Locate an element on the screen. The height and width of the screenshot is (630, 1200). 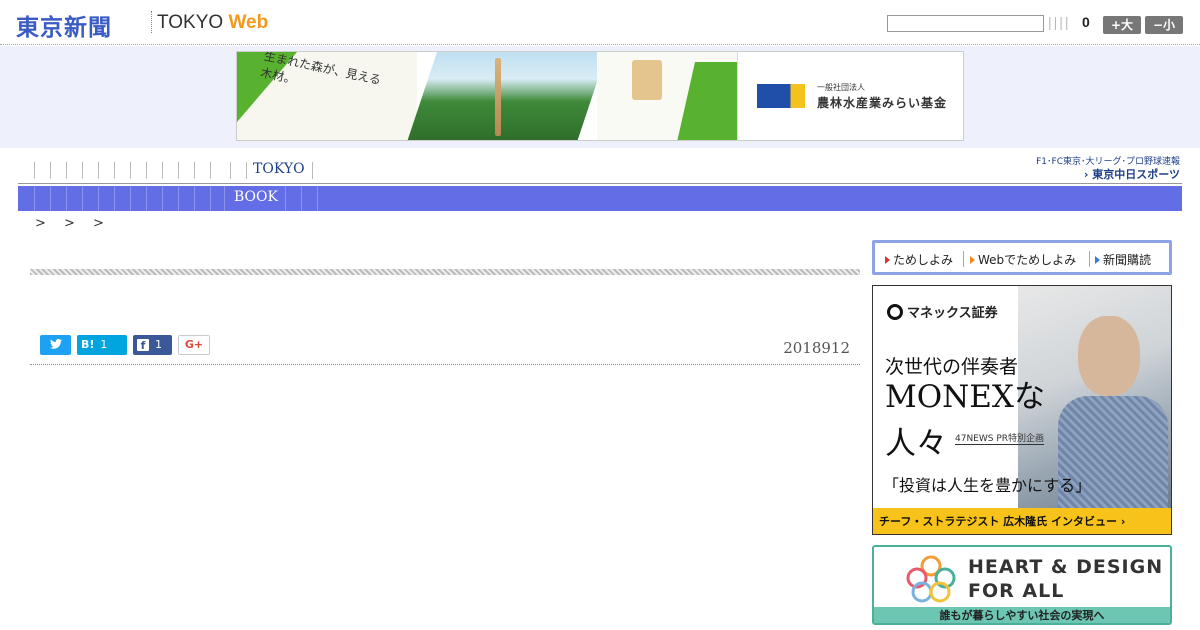
flower-logo-icon is located at coordinates (931, 579).